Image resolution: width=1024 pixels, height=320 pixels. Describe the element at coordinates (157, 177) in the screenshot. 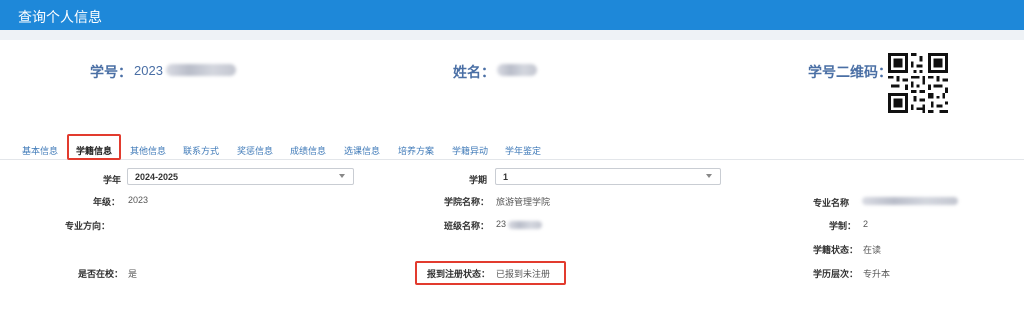

I see `year-select-value: 2024-2025` at that location.